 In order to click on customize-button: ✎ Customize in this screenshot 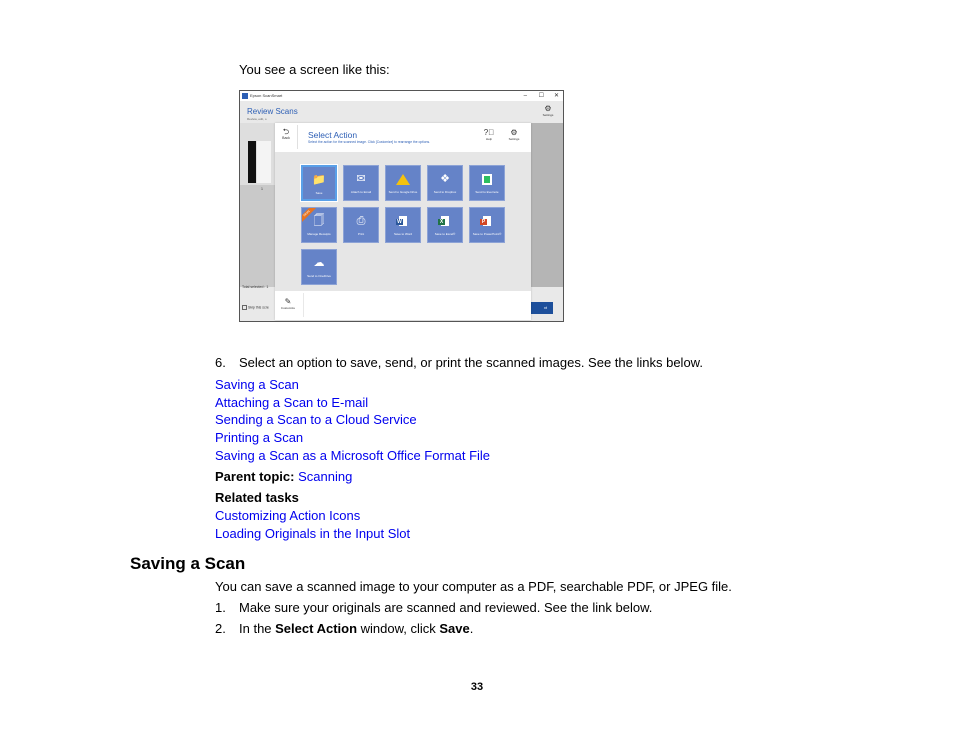, I will do `click(288, 303)`.